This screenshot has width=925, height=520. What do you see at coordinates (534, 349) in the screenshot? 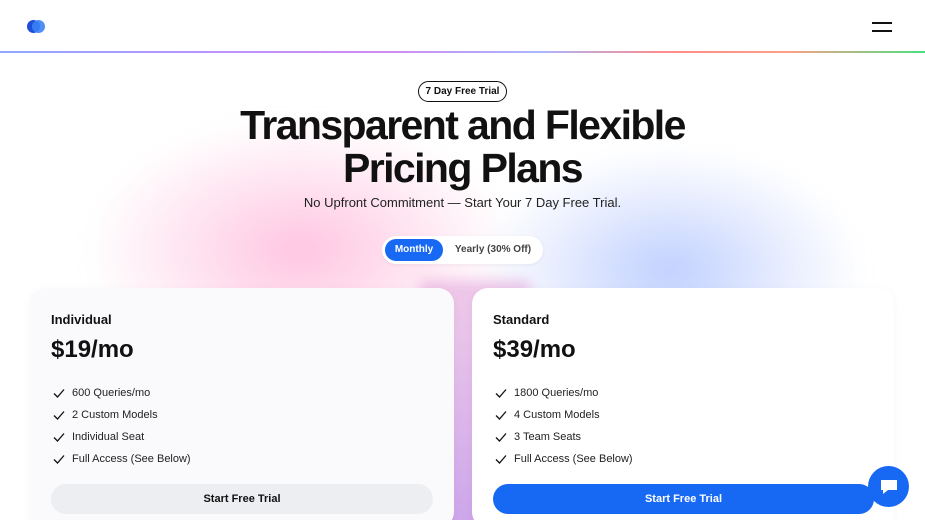
I see `plan-price: $39/mo` at bounding box center [534, 349].